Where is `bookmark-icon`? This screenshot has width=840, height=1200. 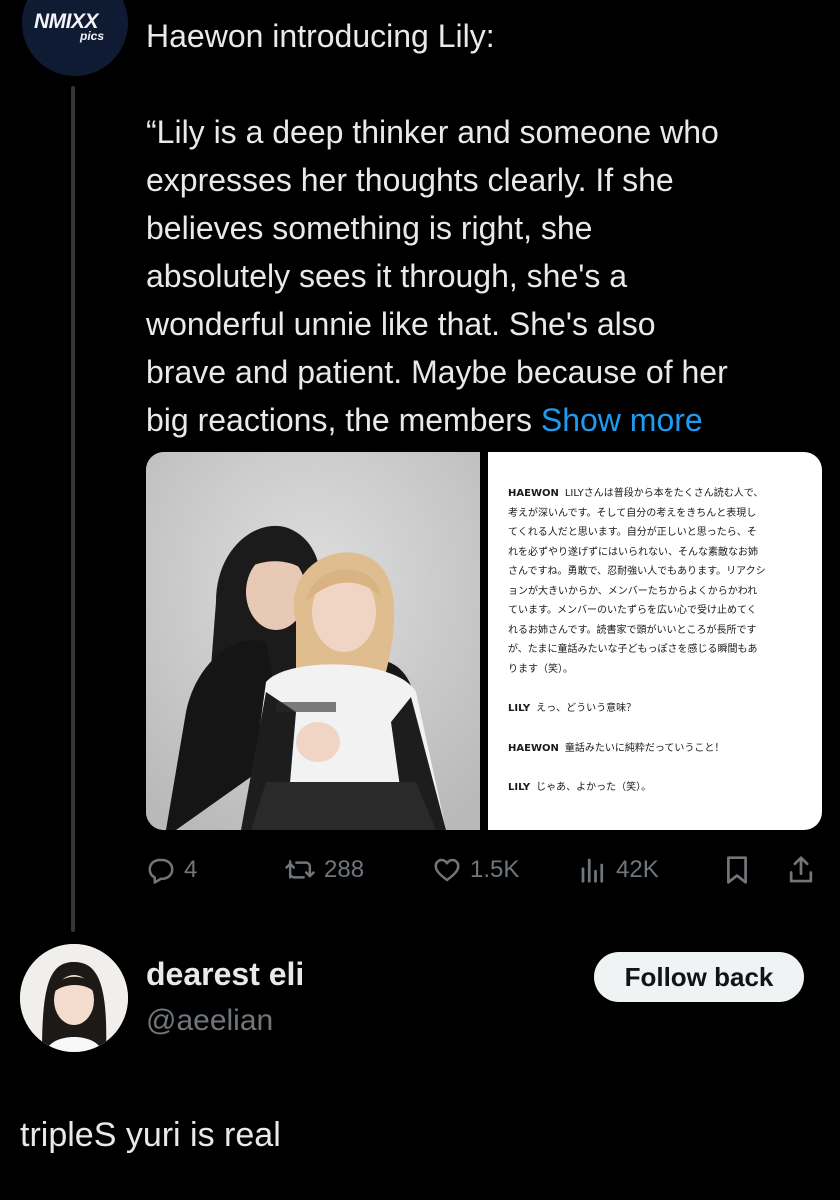
bookmark-icon is located at coordinates (737, 870).